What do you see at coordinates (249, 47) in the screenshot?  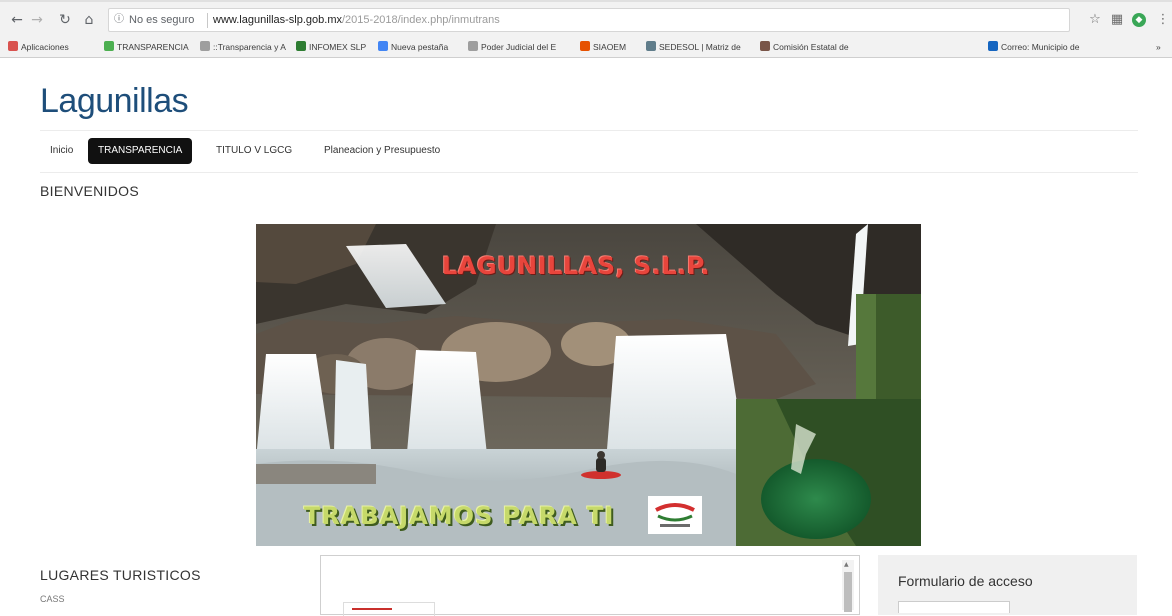 I see `bookmark-label: ::Transparencia y A` at bounding box center [249, 47].